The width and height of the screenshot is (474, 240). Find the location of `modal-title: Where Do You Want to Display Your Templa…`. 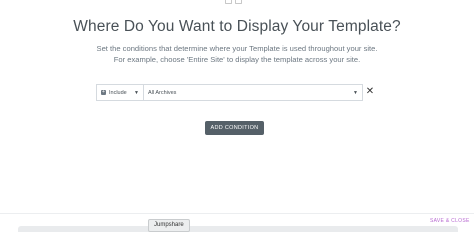

modal-title: Where Do You Want to Display Your Templa… is located at coordinates (237, 26).